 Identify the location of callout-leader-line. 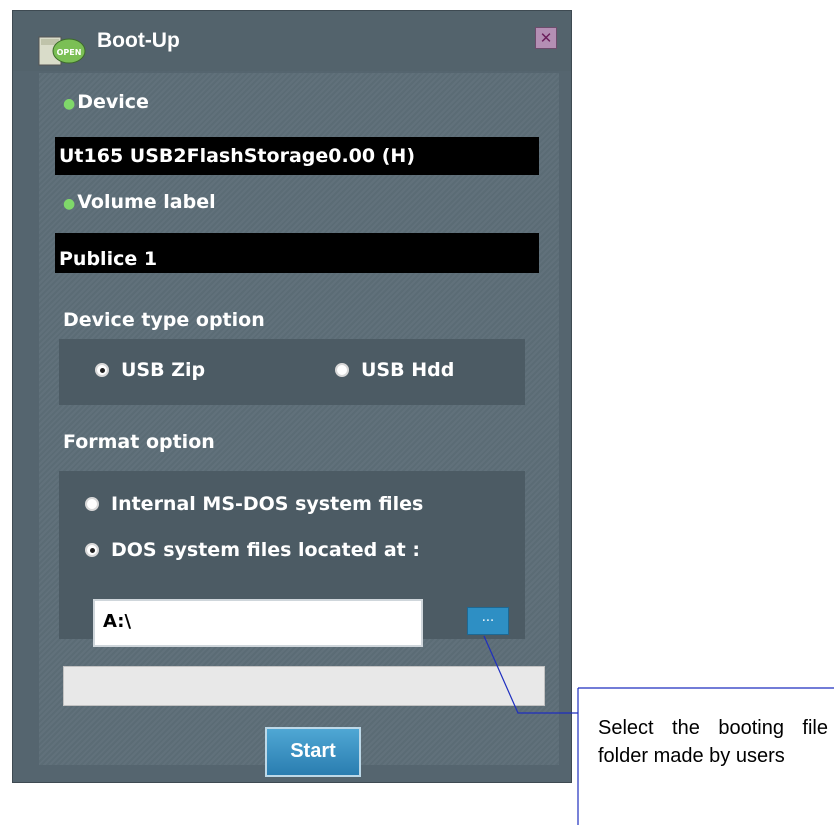
(530, 674).